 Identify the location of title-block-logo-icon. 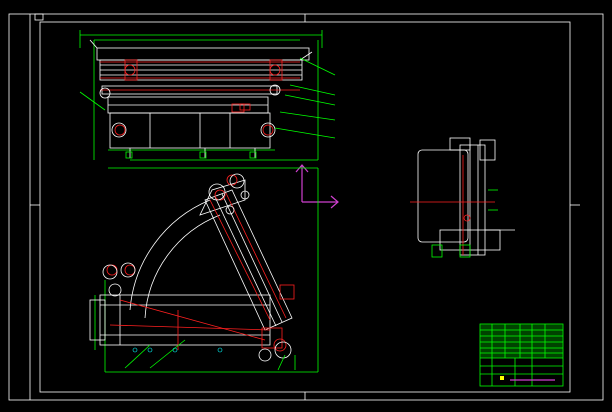
(502, 378).